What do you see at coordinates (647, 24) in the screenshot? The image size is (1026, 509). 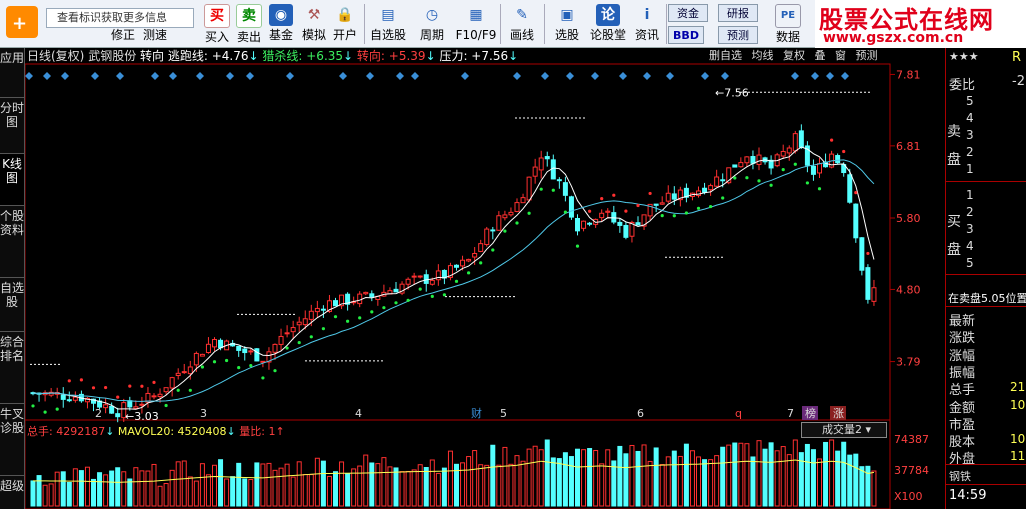 I see `news-button: i 资讯` at bounding box center [647, 24].